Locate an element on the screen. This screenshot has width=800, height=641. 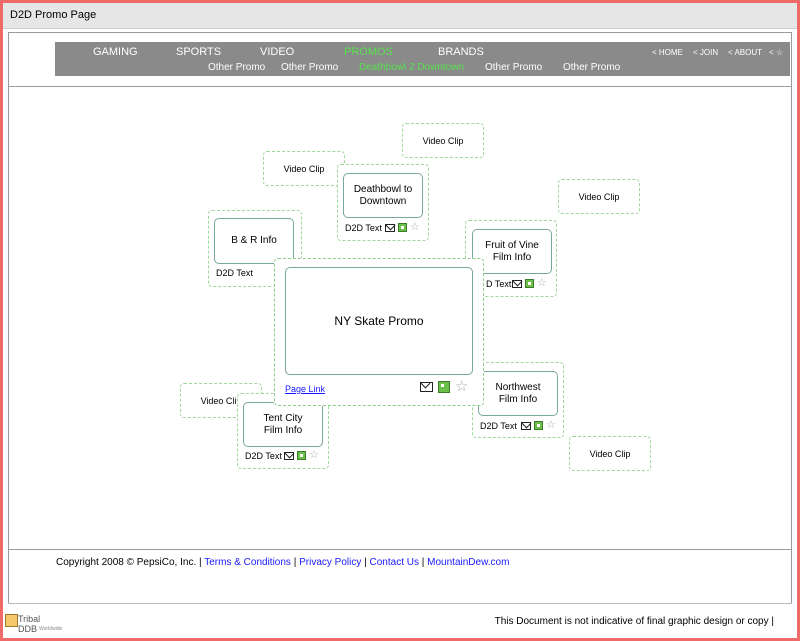
video-clip-1: Video Clip is located at coordinates (443, 140).